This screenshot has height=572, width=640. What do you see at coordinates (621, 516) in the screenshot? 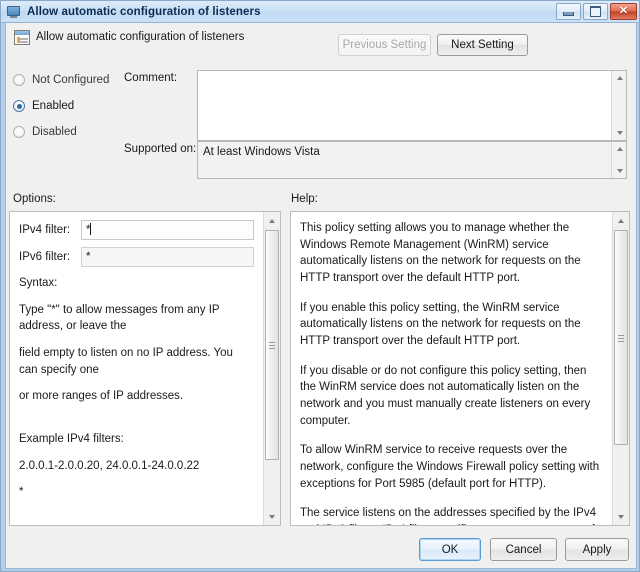
I see `help-scroll-down-icon` at bounding box center [621, 516].